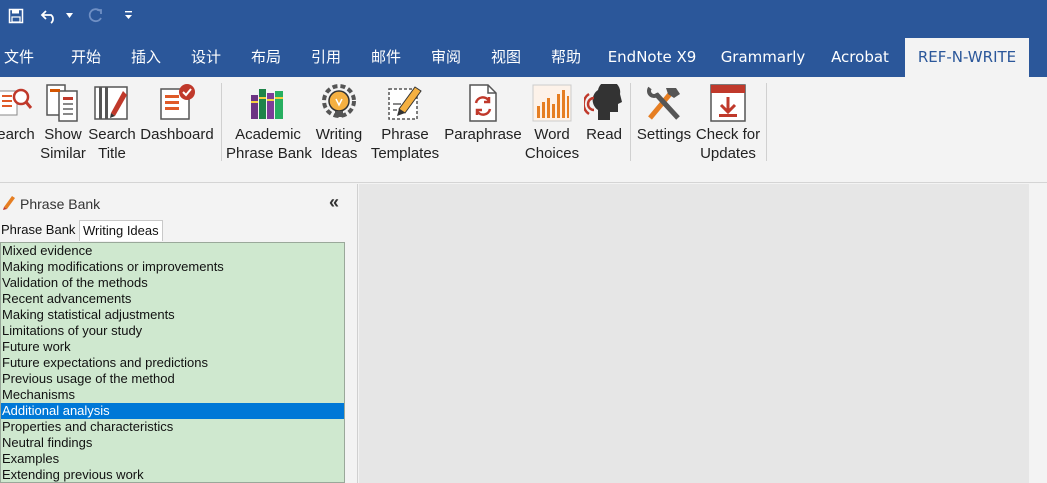 Image resolution: width=1047 pixels, height=483 pixels. Describe the element at coordinates (172, 283) in the screenshot. I see `list-item: Validation of the methods` at that location.